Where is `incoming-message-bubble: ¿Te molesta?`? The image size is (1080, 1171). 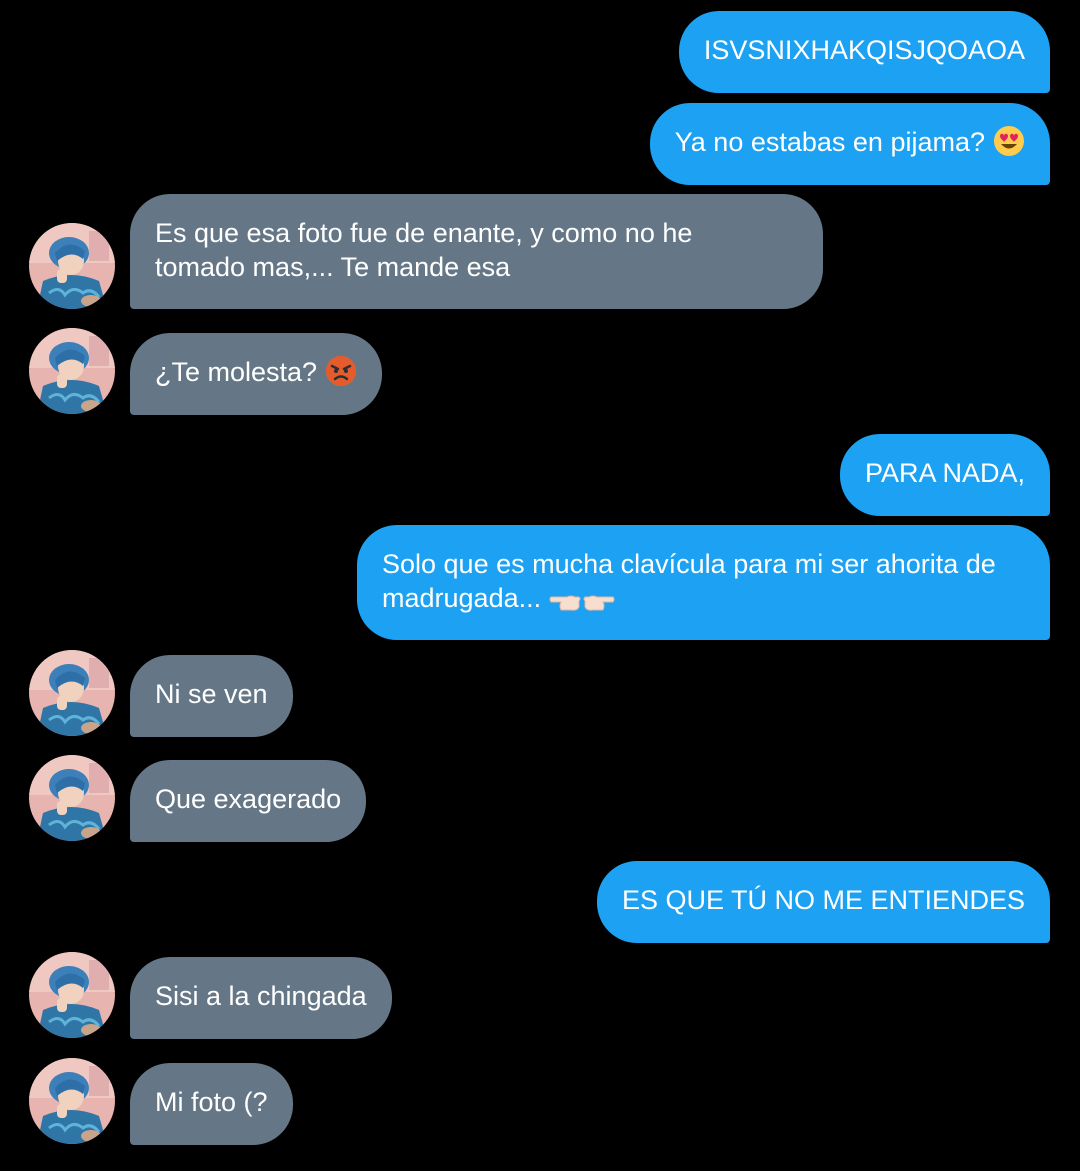 incoming-message-bubble: ¿Te molesta? is located at coordinates (256, 374).